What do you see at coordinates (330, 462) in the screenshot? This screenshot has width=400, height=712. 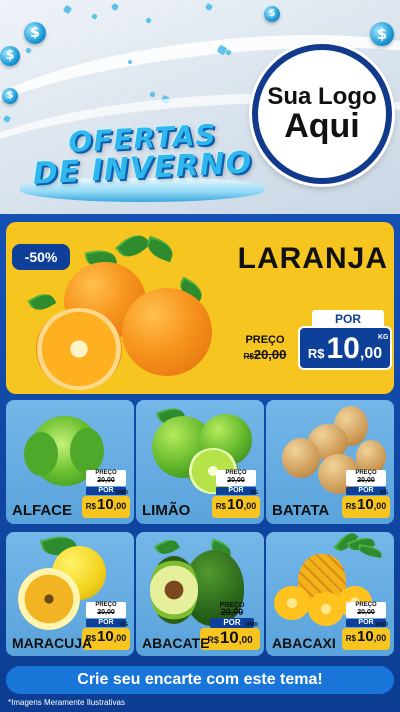 I see `product-card-batata: PREÇO 20,00 POR R$ 10,00 KG BATATA` at bounding box center [330, 462].